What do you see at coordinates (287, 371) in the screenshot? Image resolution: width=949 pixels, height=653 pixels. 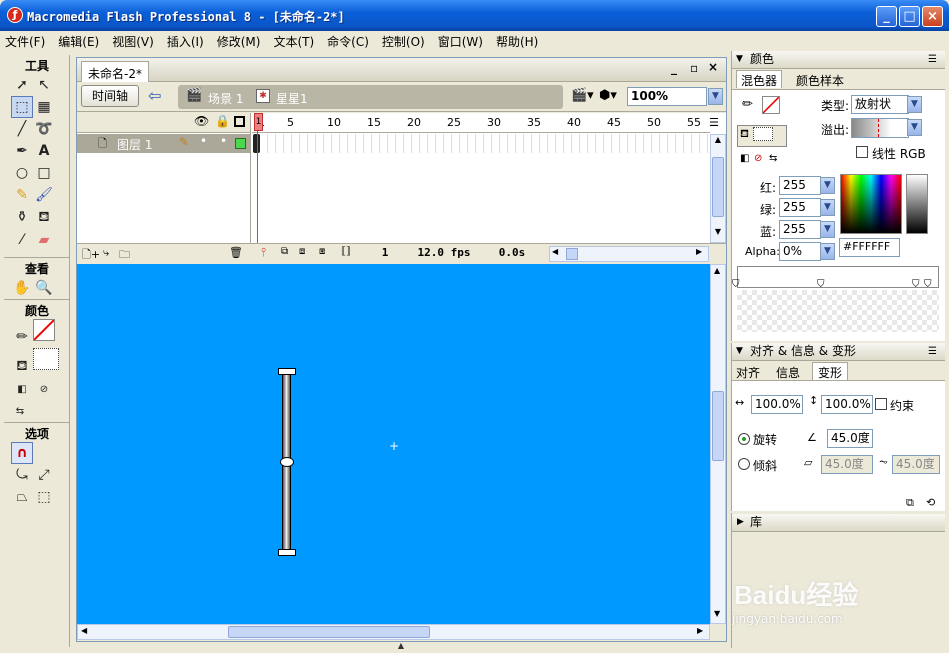 I see `transform-handle-top` at bounding box center [287, 371].